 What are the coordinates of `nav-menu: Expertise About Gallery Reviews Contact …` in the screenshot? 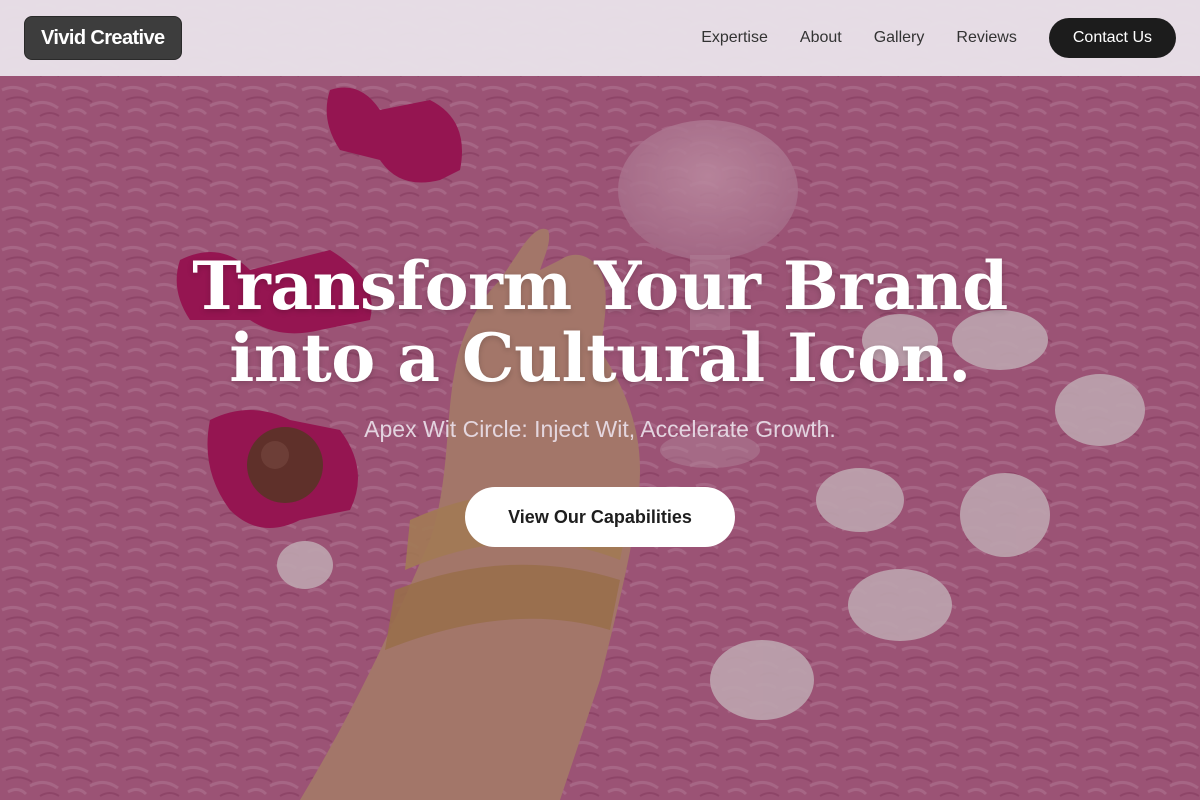 It's located at (938, 38).